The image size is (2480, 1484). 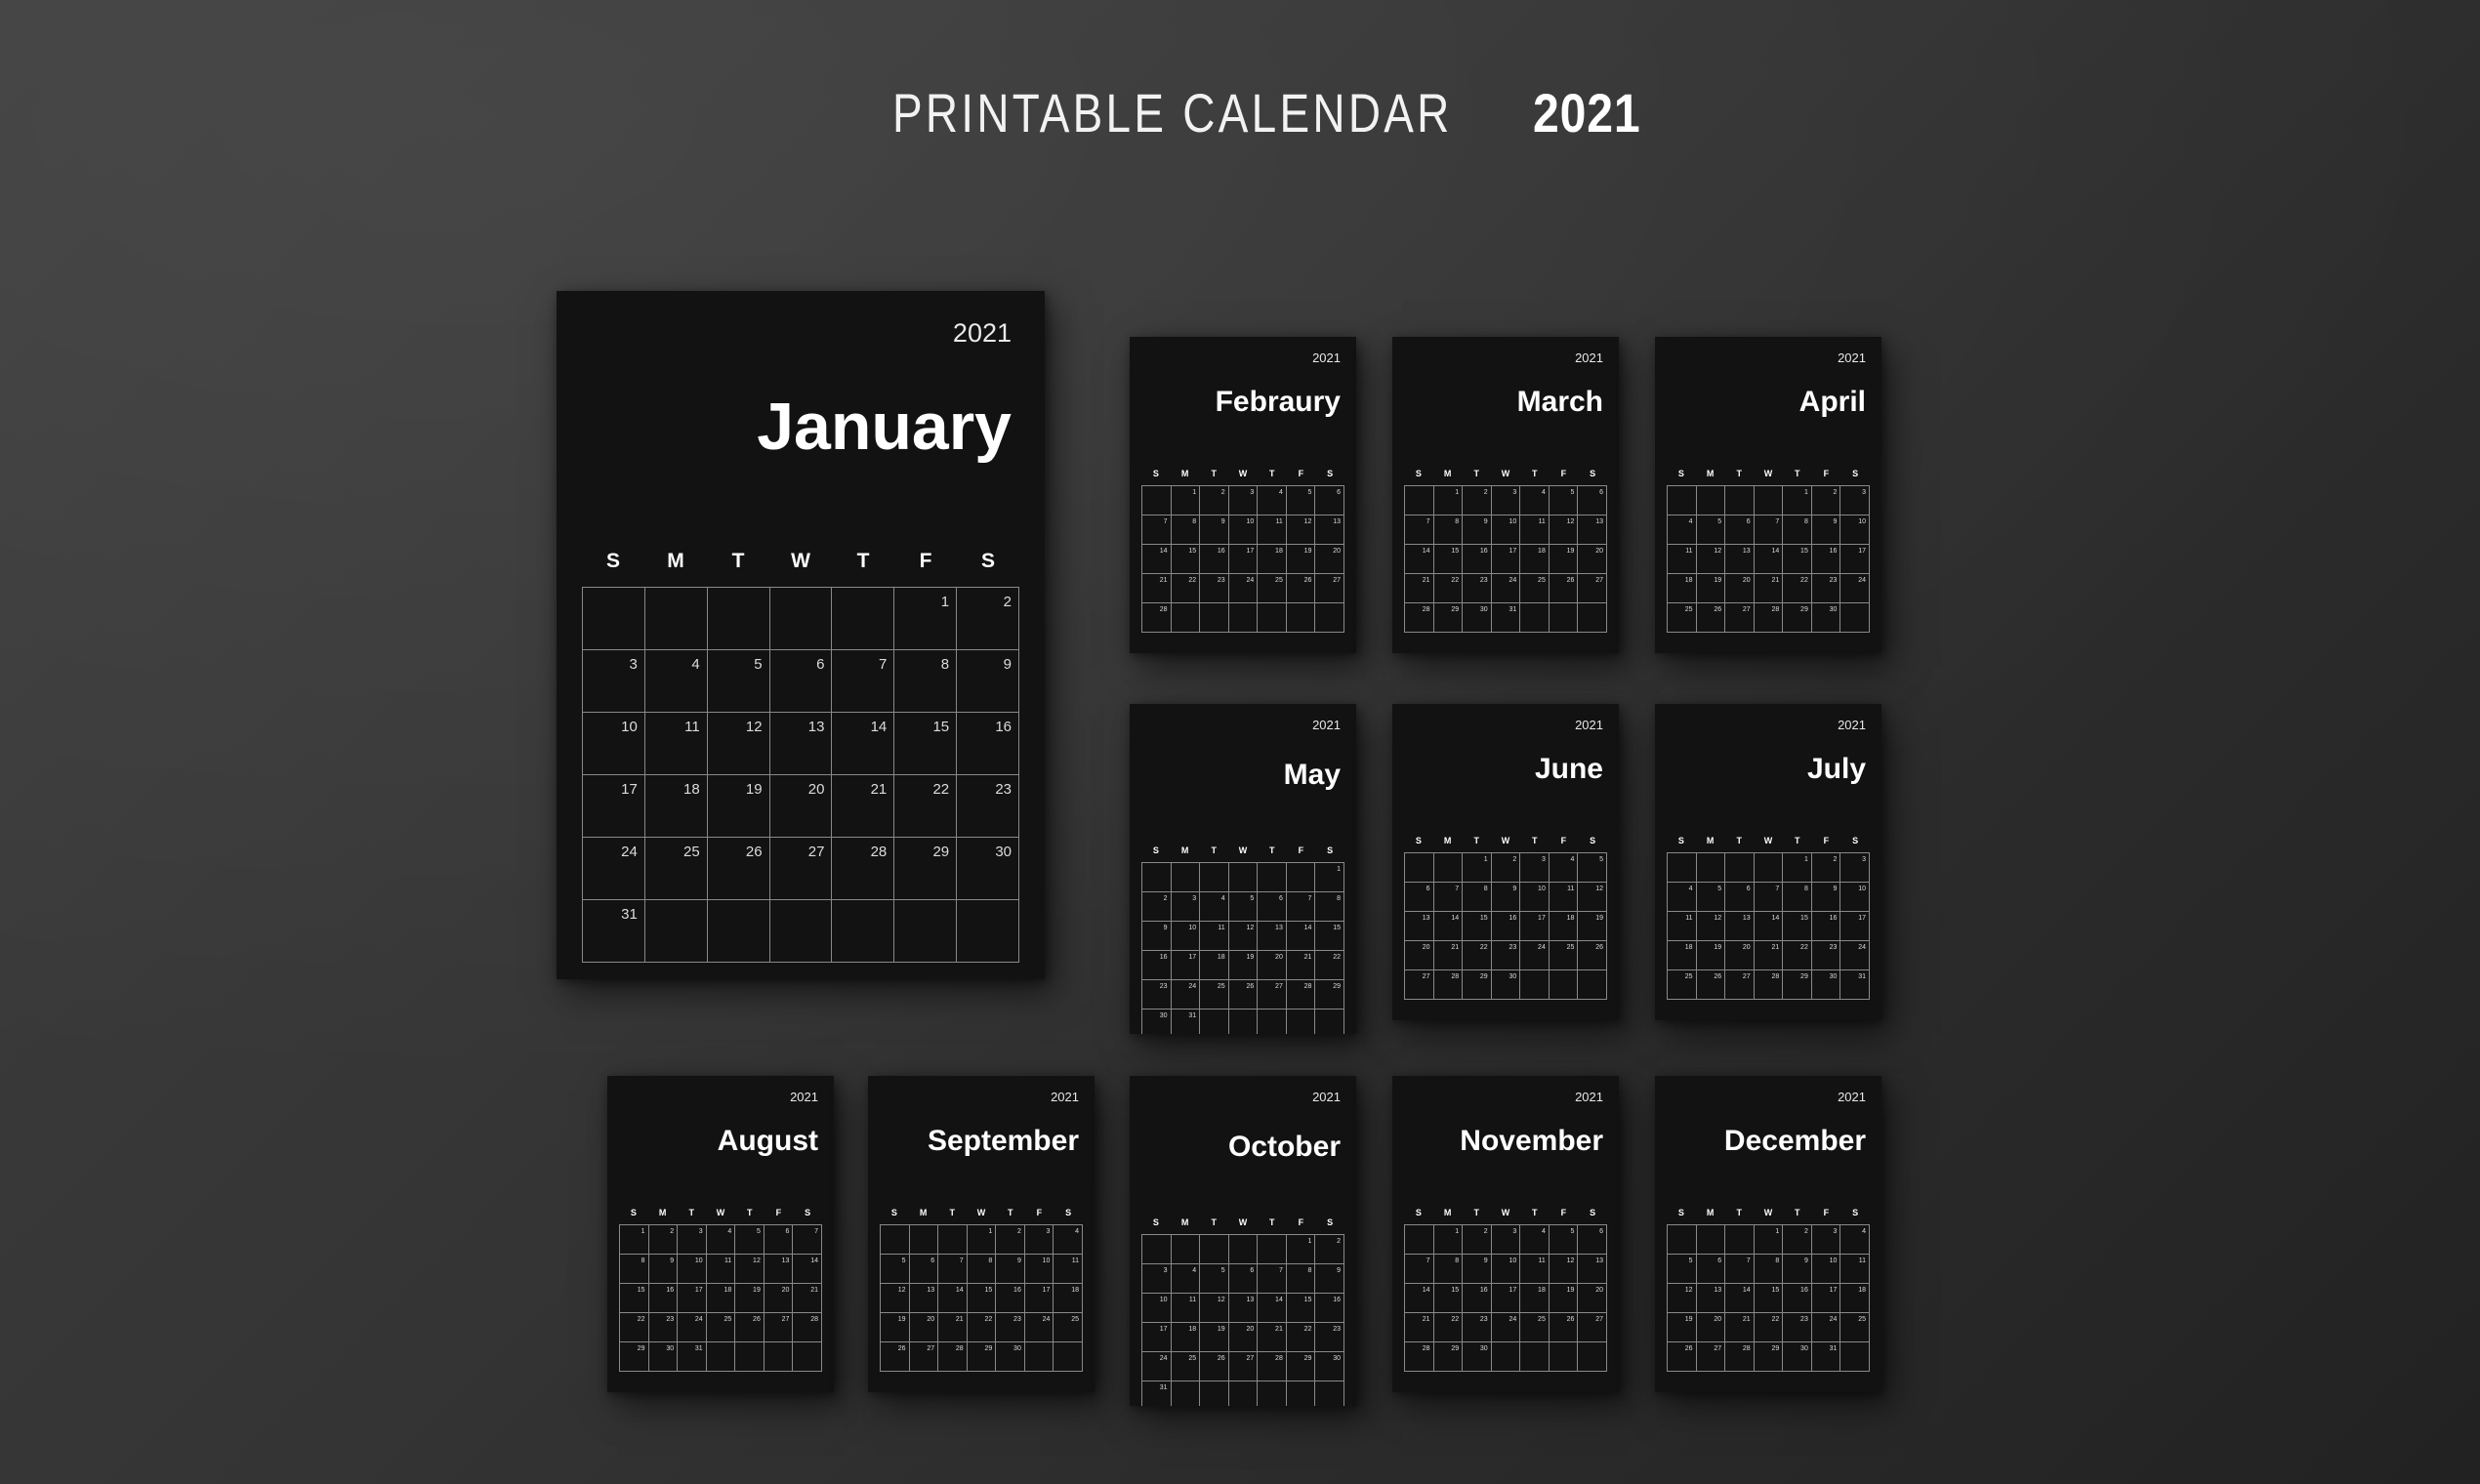 What do you see at coordinates (1592, 500) in the screenshot?
I see `day-cell: 6` at bounding box center [1592, 500].